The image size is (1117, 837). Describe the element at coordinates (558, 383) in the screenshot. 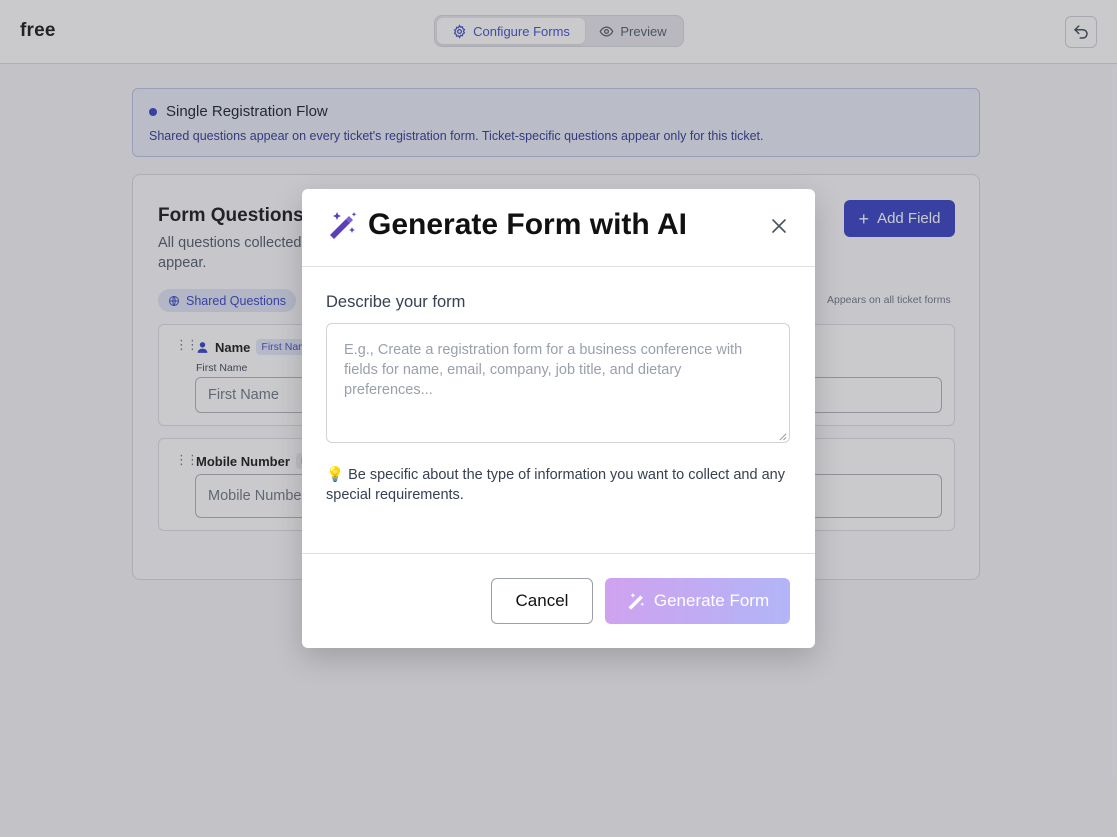

I see `form-description-input` at that location.